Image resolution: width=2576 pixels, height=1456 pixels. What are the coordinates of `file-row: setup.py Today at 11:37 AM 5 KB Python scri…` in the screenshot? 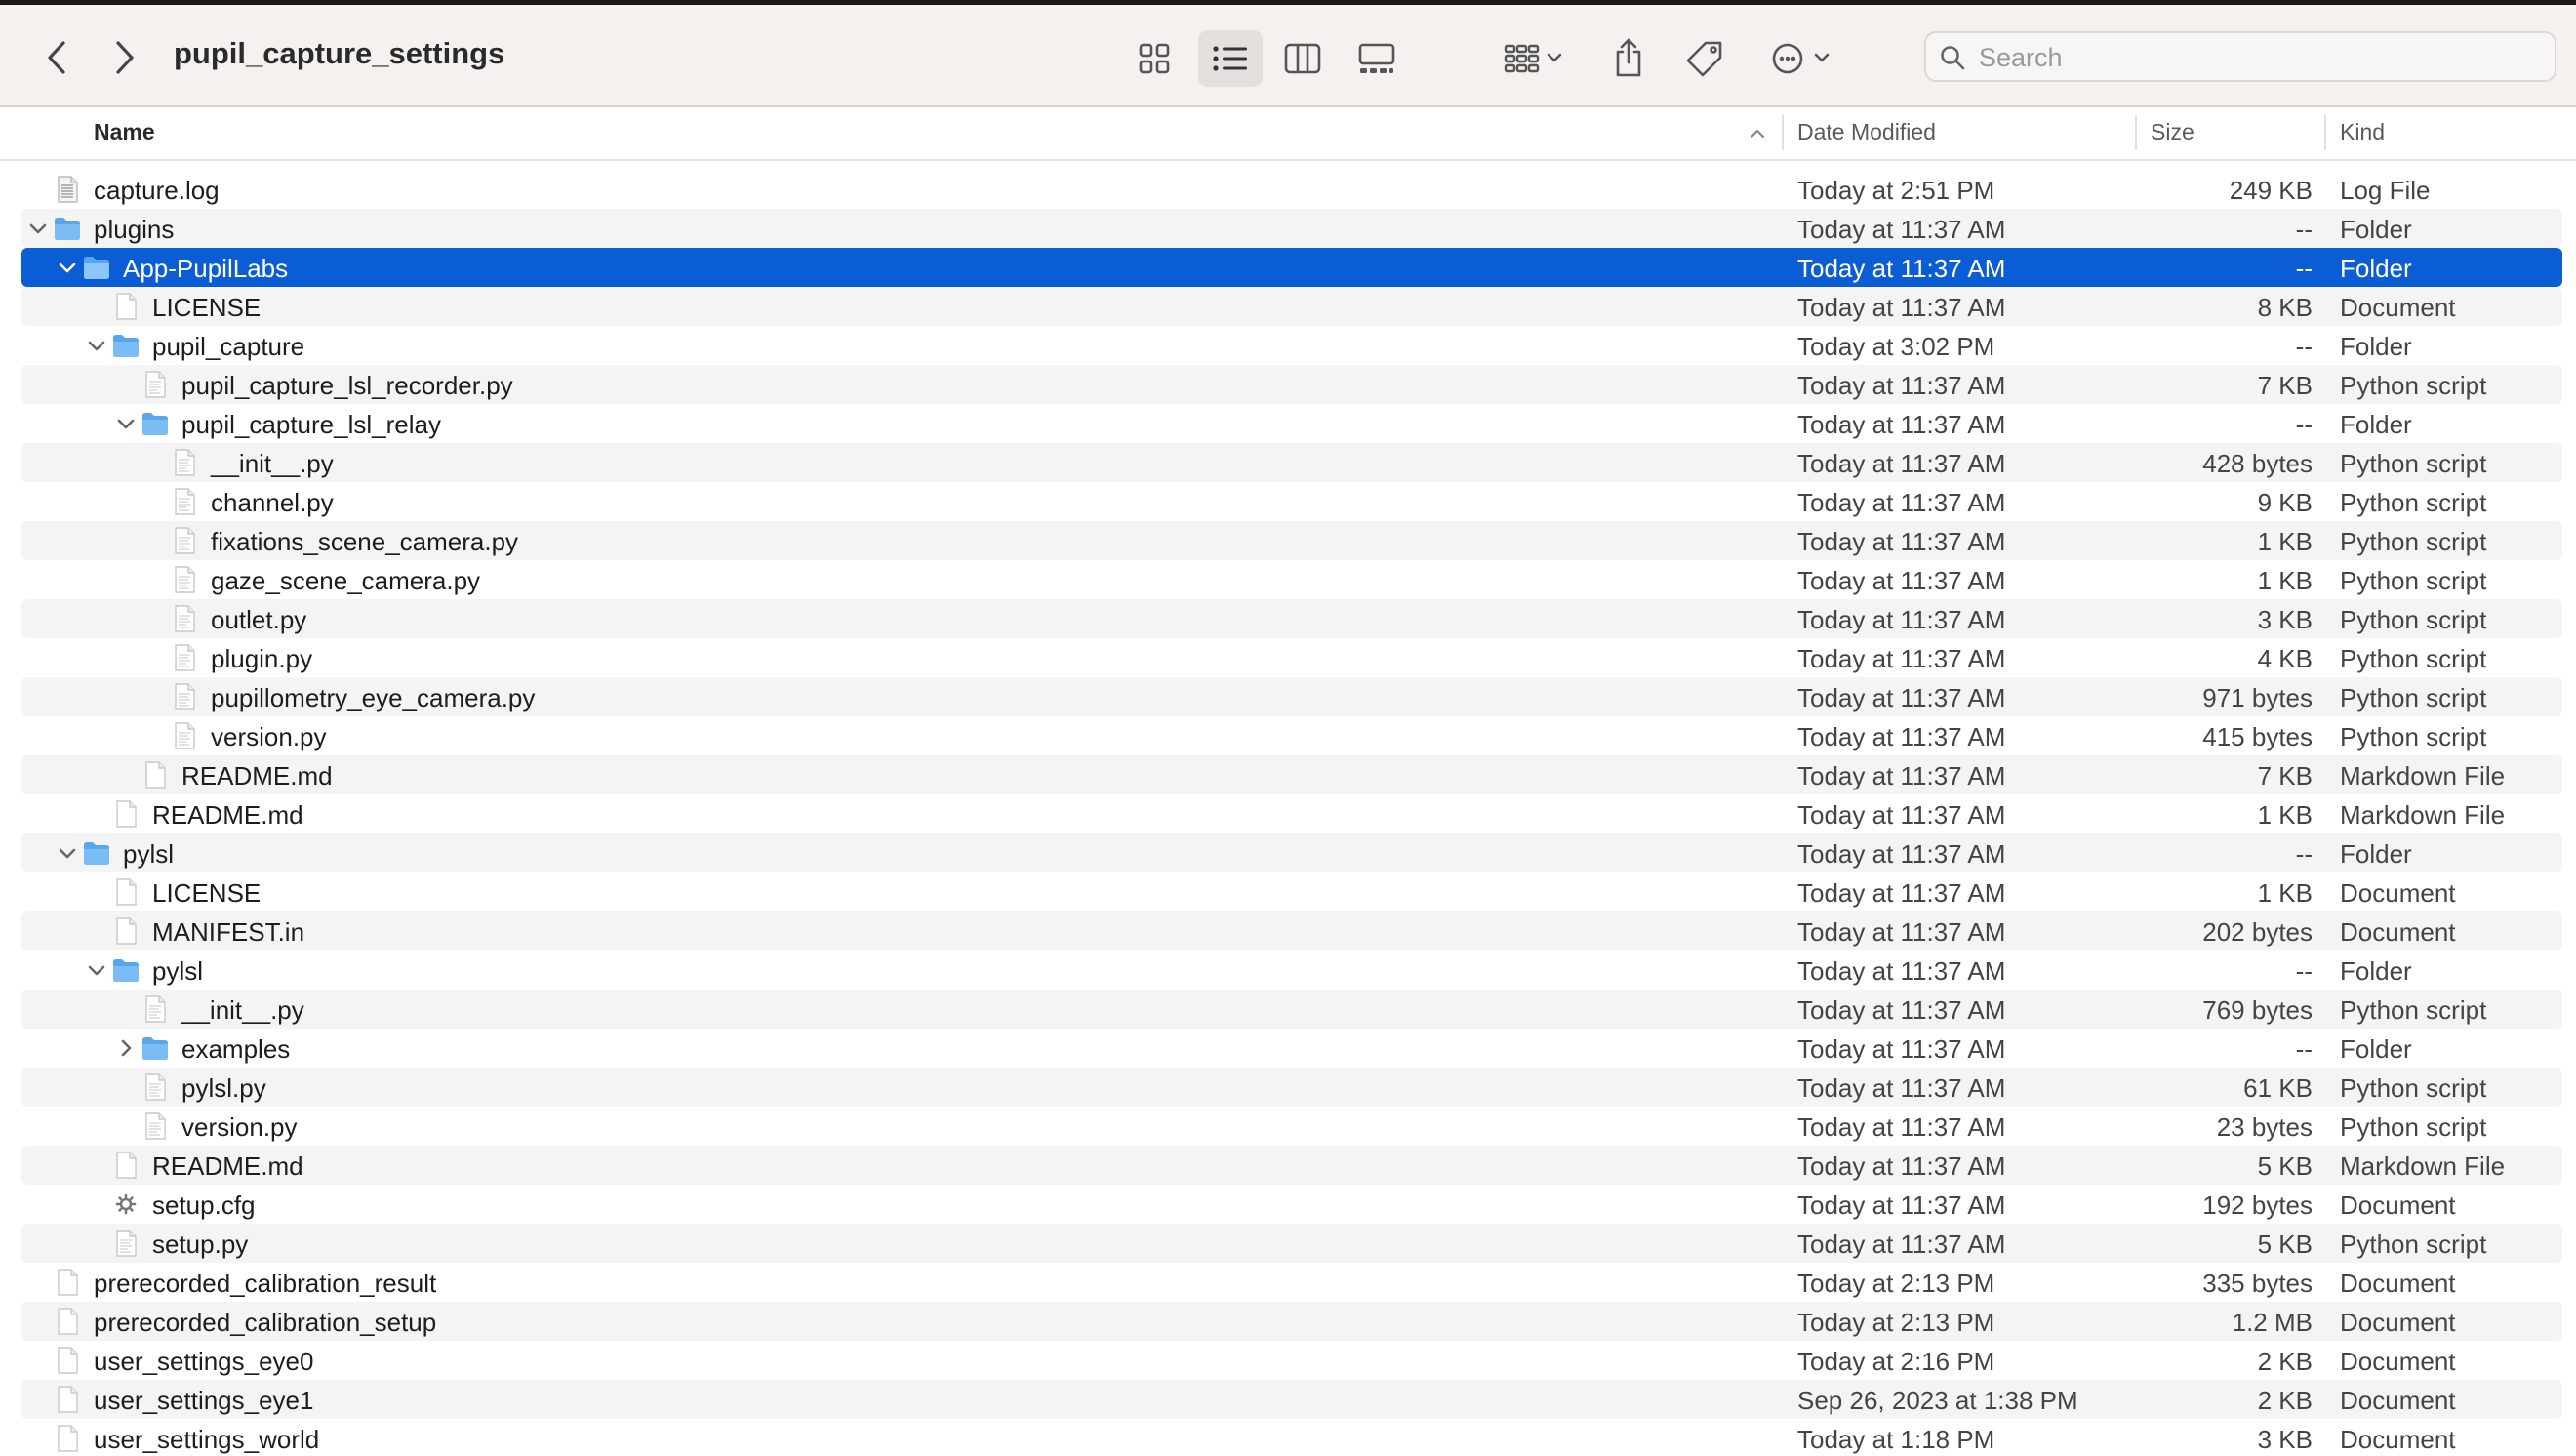 It's located at (1288, 1243).